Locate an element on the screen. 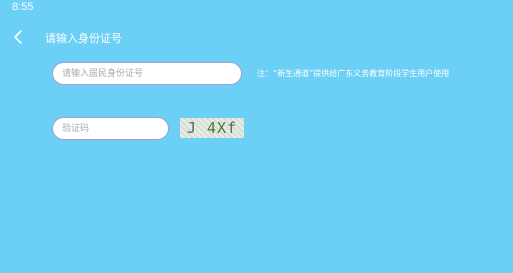 The image size is (513, 273). back-button is located at coordinates (19, 37).